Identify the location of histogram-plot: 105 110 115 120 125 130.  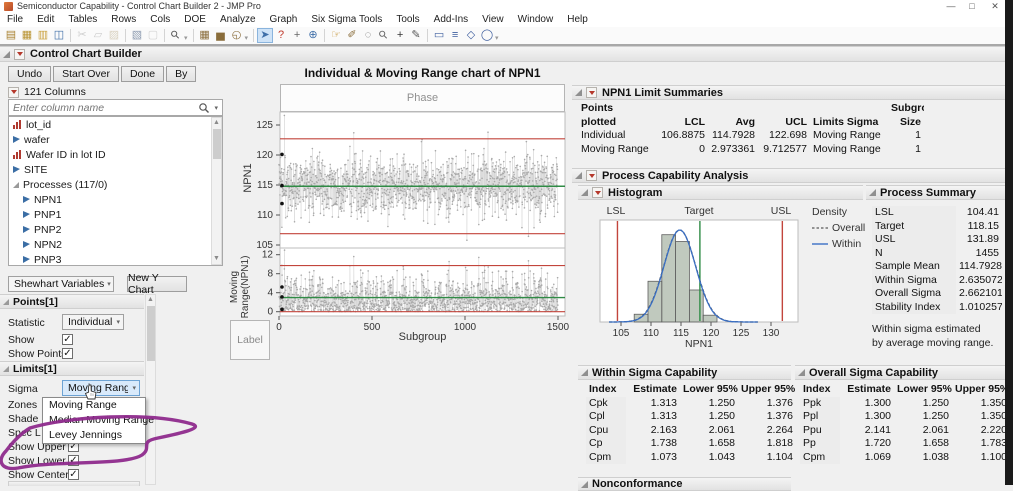
(702, 280).